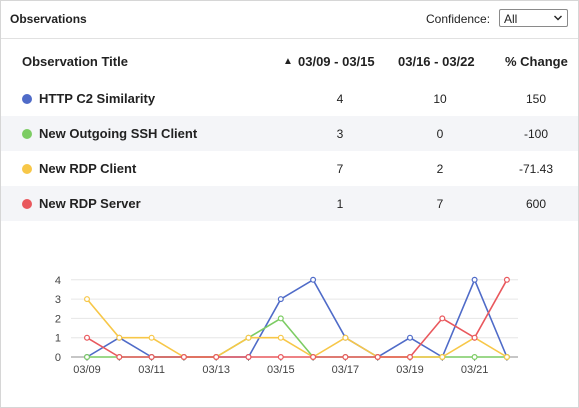  Describe the element at coordinates (151, 370) in the screenshot. I see `x-tick-label: 03/11` at that location.